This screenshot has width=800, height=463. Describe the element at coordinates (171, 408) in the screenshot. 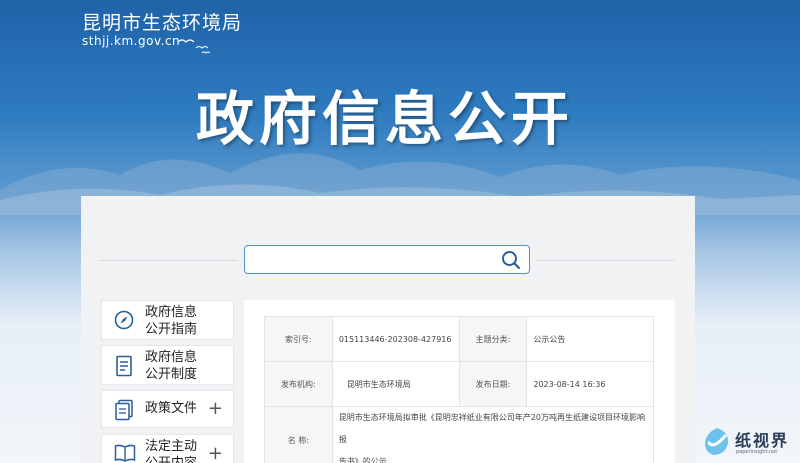

I see `sidebar-item-label: 政策文件` at that location.